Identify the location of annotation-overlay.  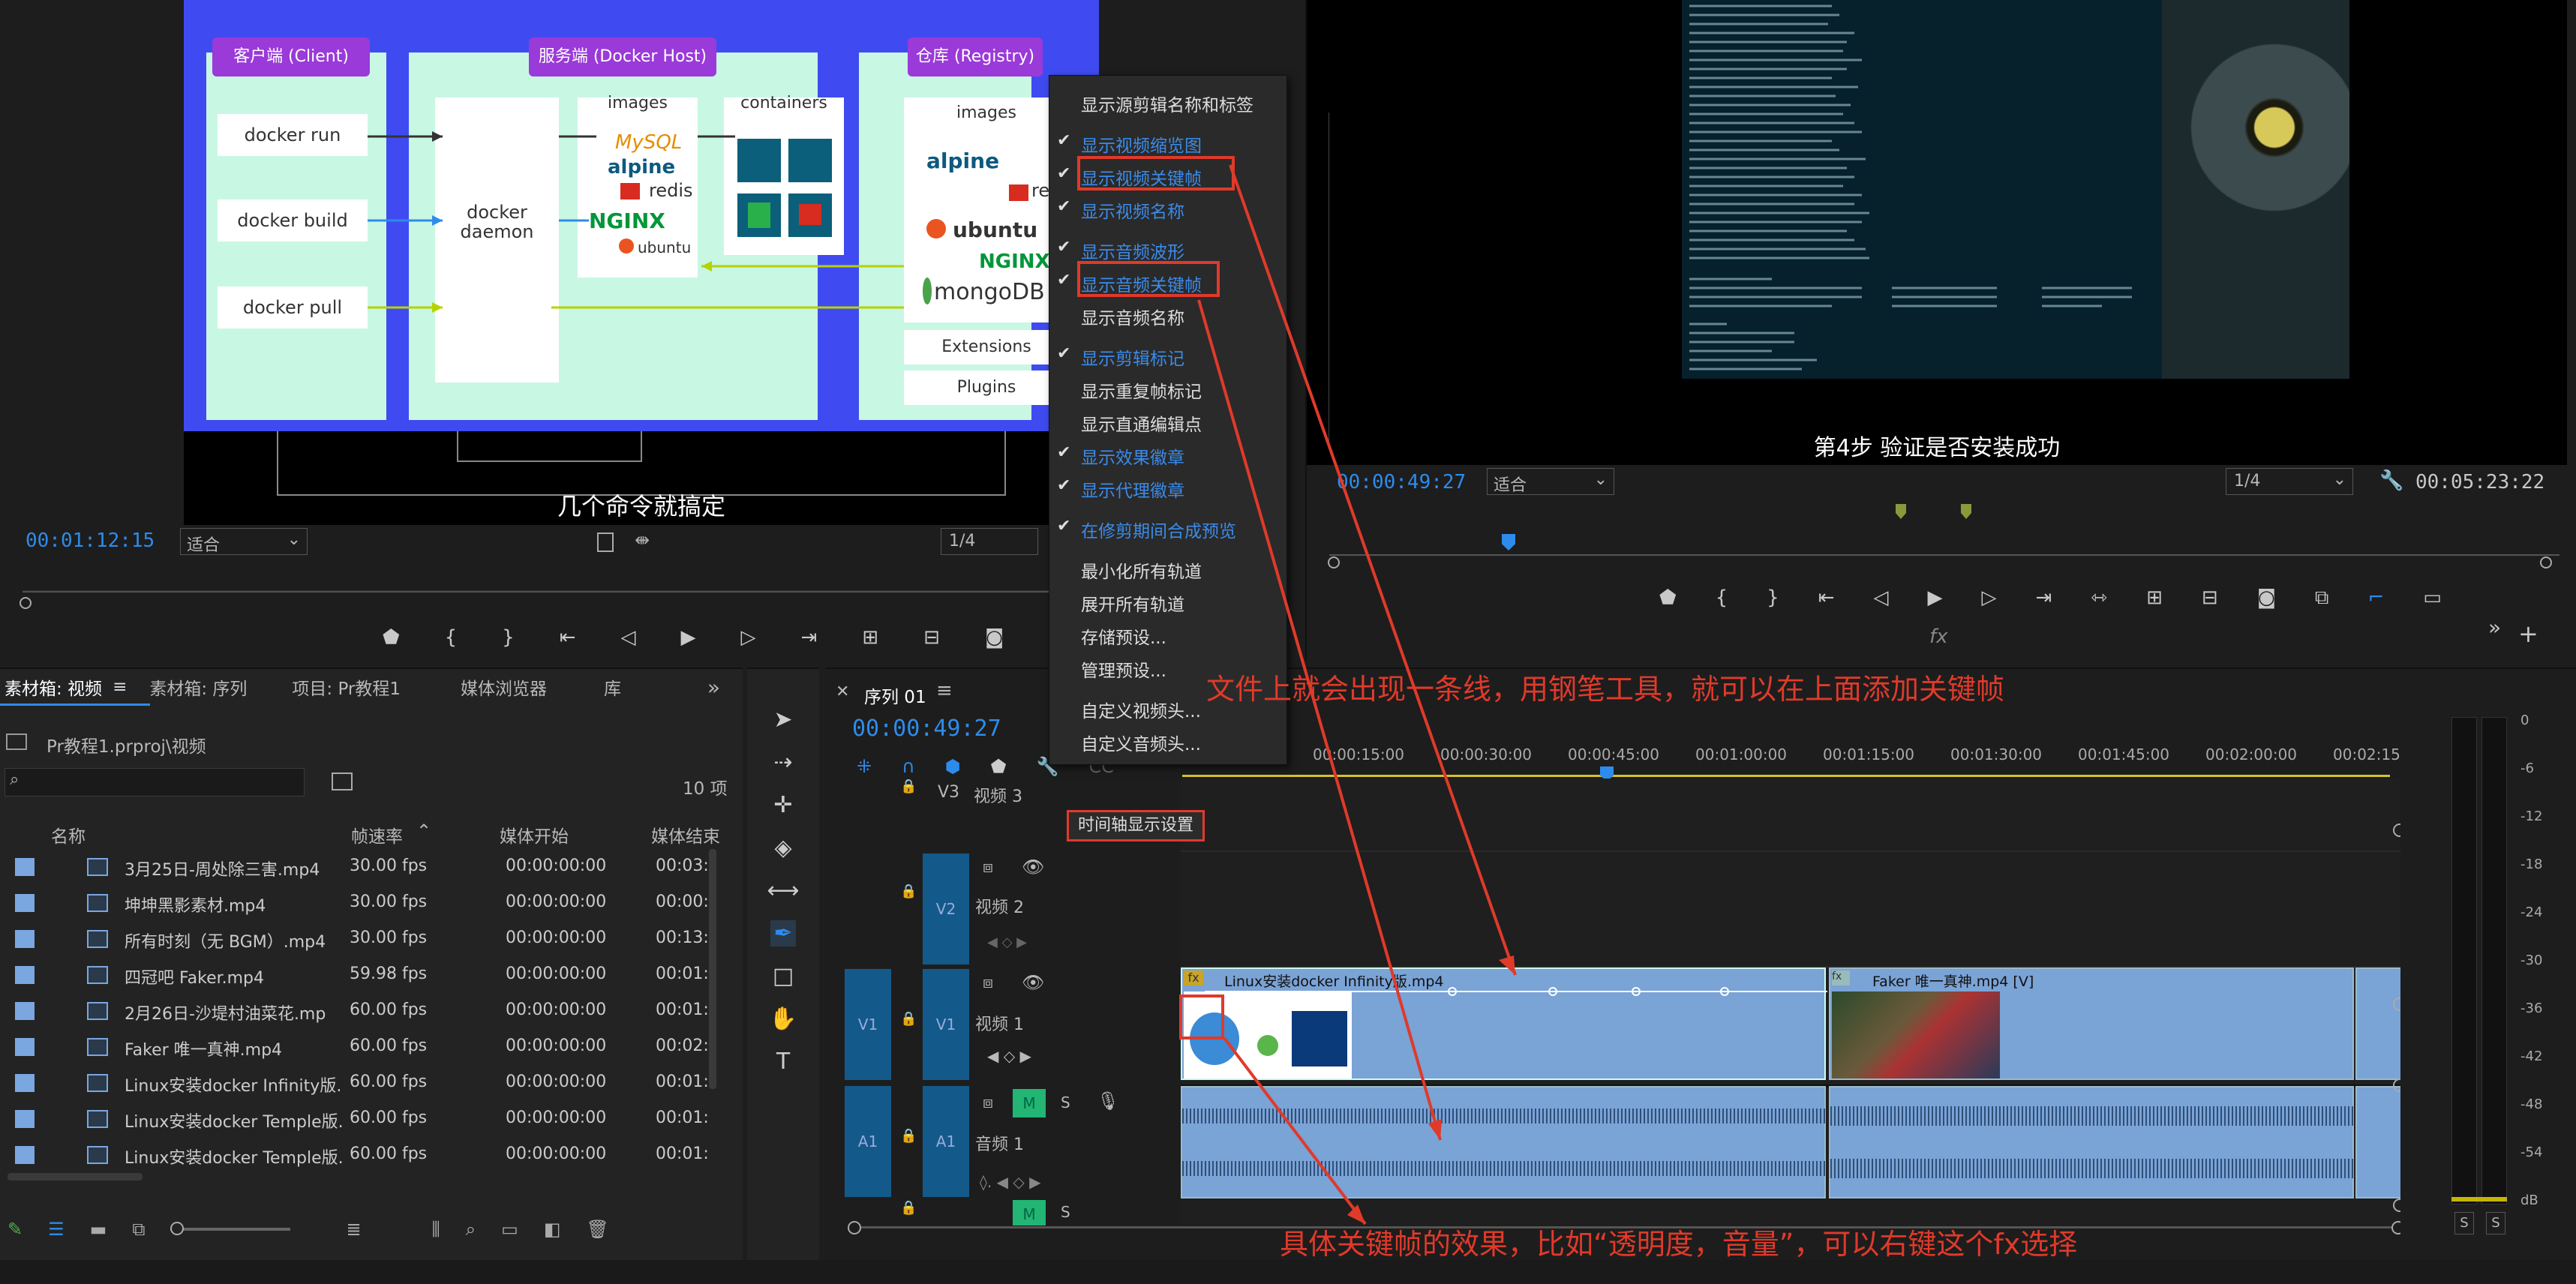
(1297, 691).